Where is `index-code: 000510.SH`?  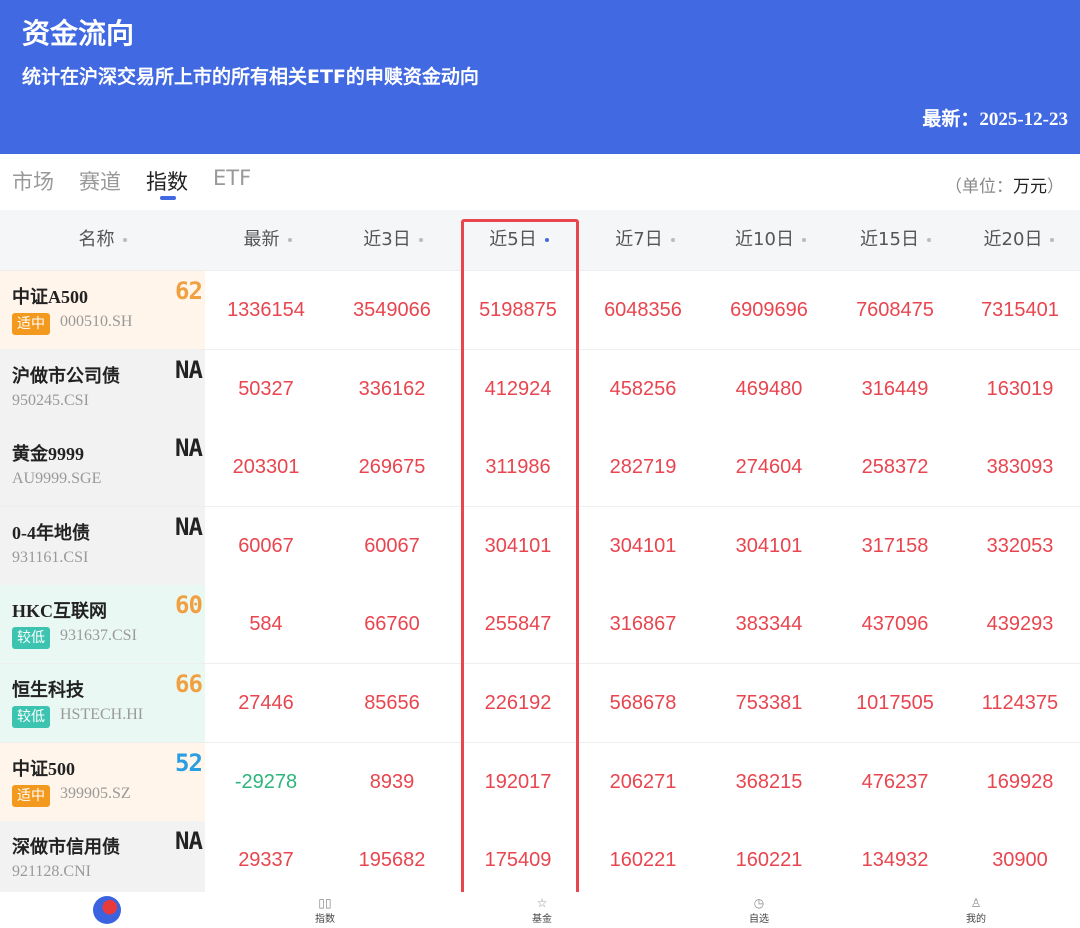 index-code: 000510.SH is located at coordinates (96, 321).